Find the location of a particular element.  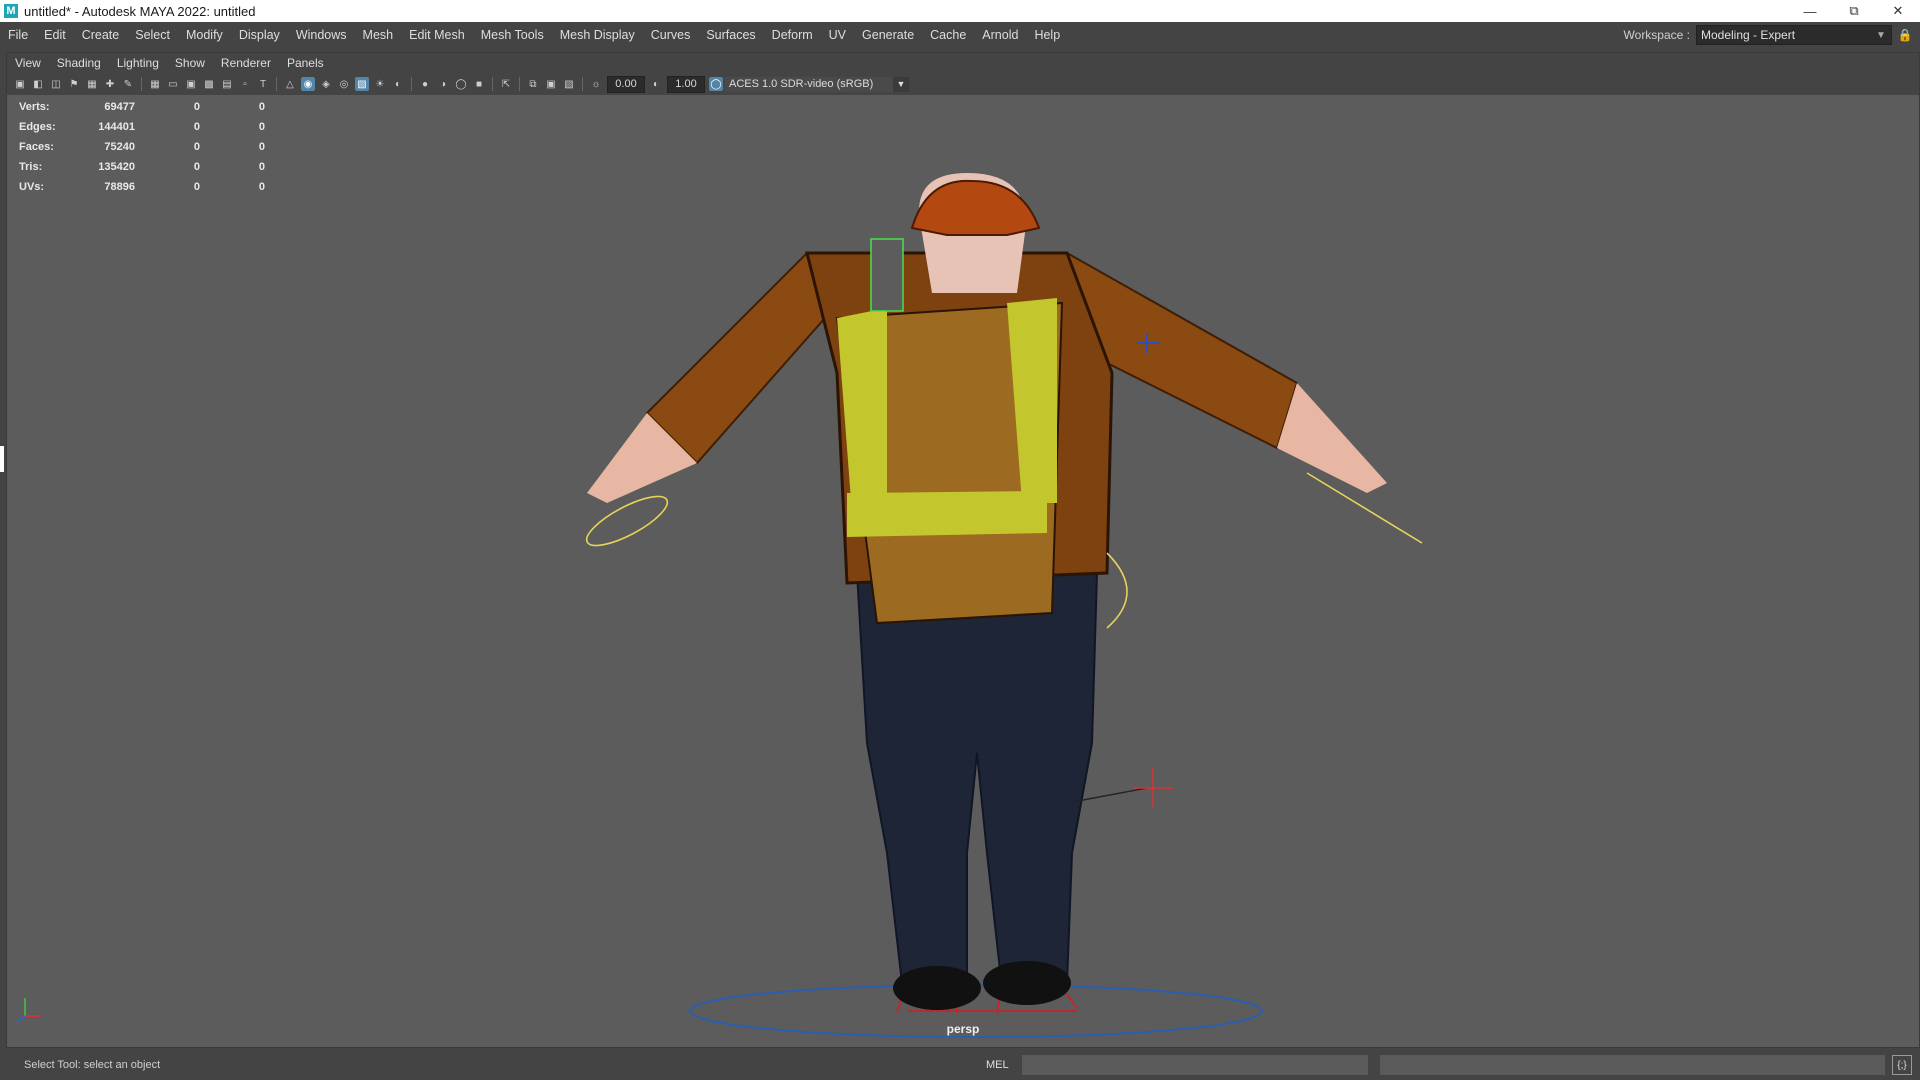

close-icon: ✕ is located at coordinates (1898, 11).